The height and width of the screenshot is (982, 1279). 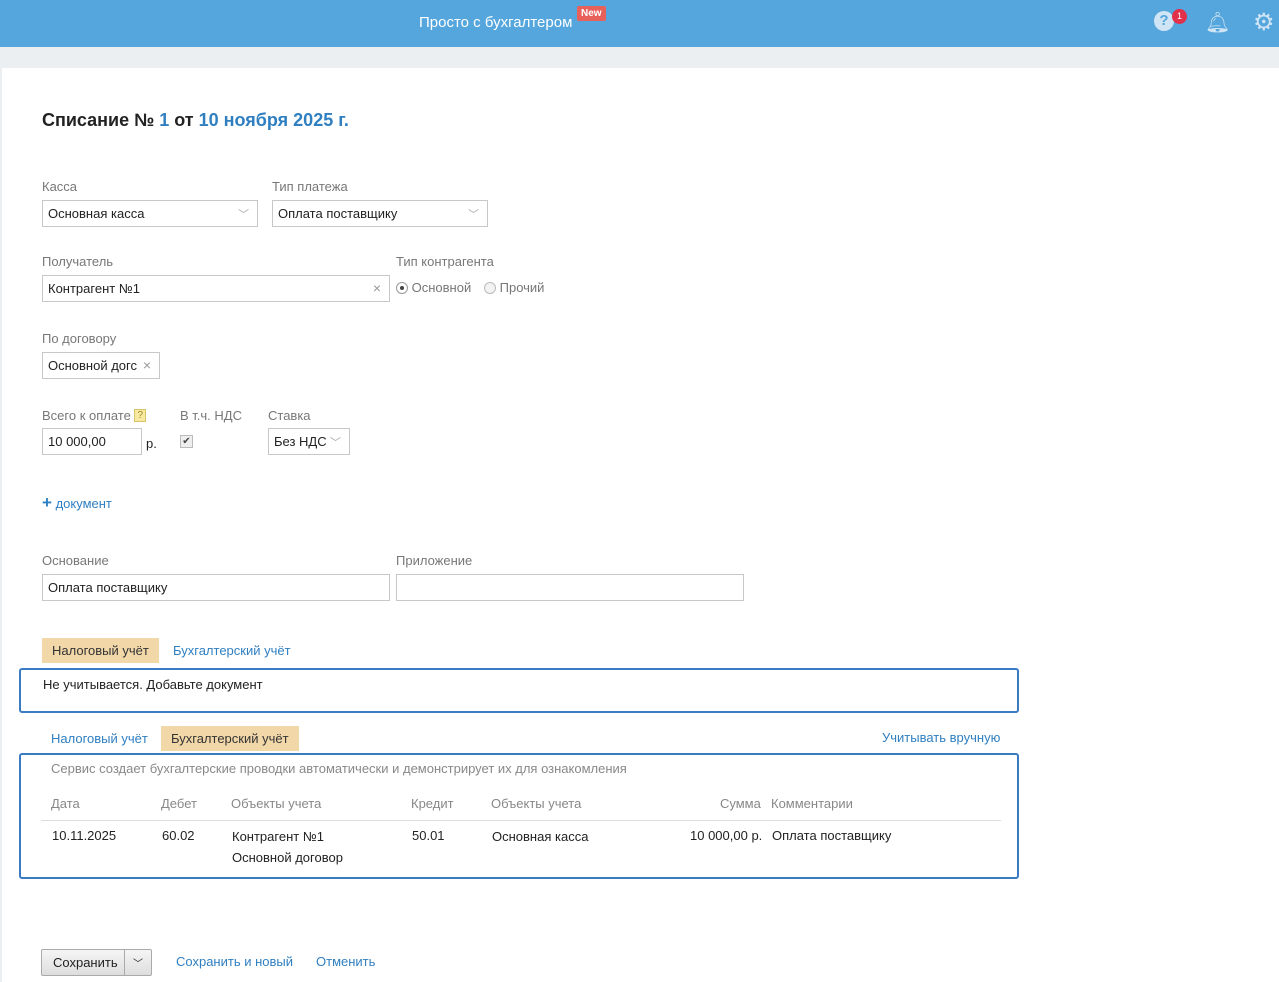 I want to click on currency-label: р., so click(x=151, y=443).